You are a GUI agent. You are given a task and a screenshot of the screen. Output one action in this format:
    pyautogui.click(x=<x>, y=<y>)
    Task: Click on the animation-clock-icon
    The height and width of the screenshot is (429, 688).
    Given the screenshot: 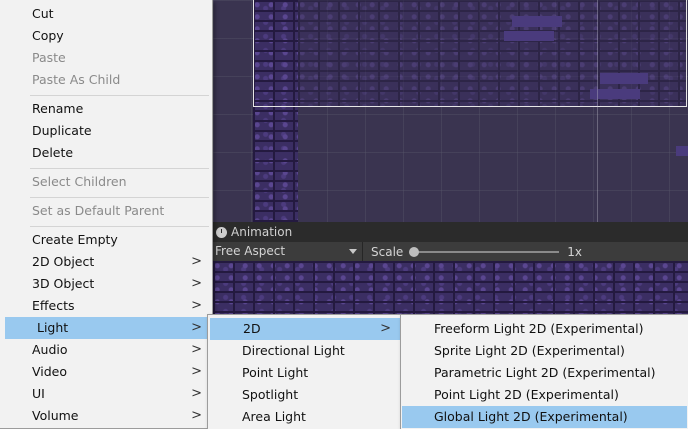 What is the action you would take?
    pyautogui.click(x=221, y=232)
    